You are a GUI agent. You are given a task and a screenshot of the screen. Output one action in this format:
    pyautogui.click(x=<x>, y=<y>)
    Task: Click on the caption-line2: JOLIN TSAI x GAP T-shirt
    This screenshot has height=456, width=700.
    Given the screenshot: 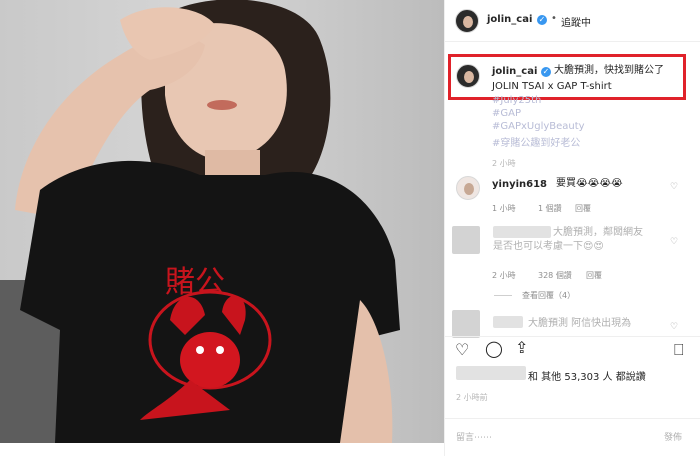 What is the action you would take?
    pyautogui.click(x=552, y=86)
    